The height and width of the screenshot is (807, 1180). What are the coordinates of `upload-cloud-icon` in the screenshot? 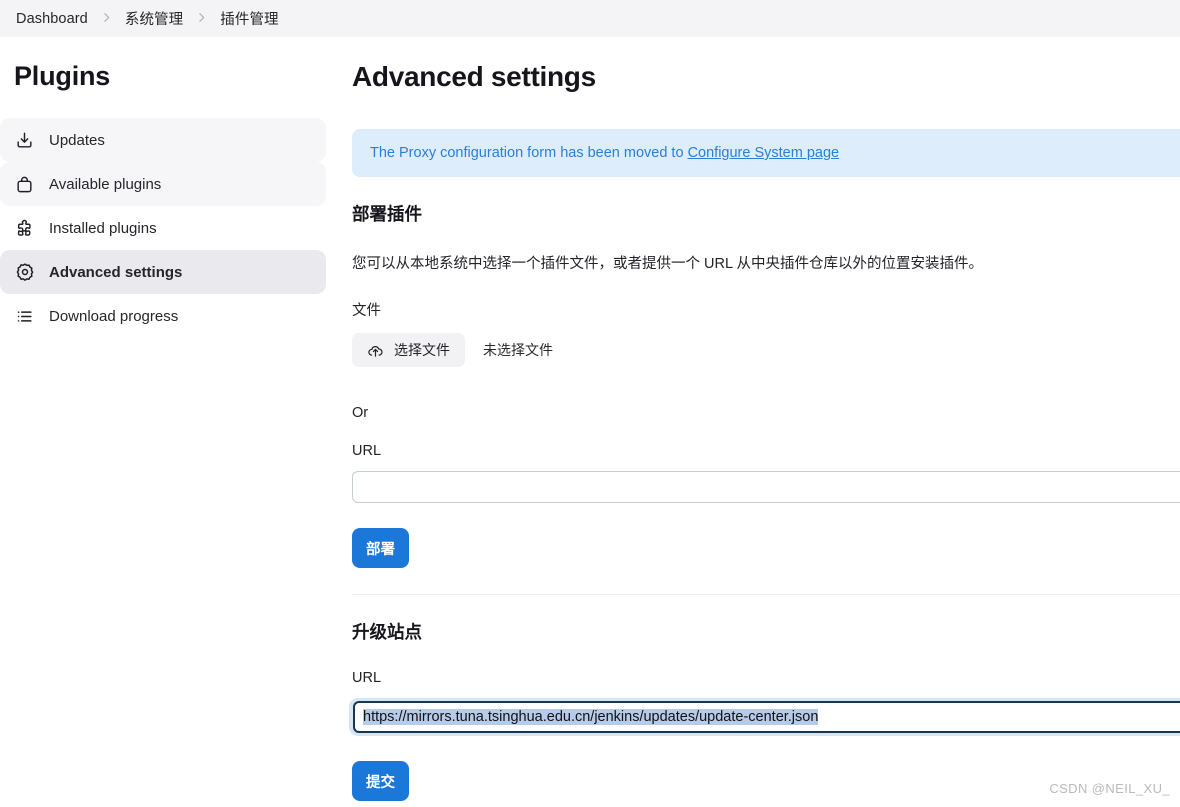 It's located at (375, 350).